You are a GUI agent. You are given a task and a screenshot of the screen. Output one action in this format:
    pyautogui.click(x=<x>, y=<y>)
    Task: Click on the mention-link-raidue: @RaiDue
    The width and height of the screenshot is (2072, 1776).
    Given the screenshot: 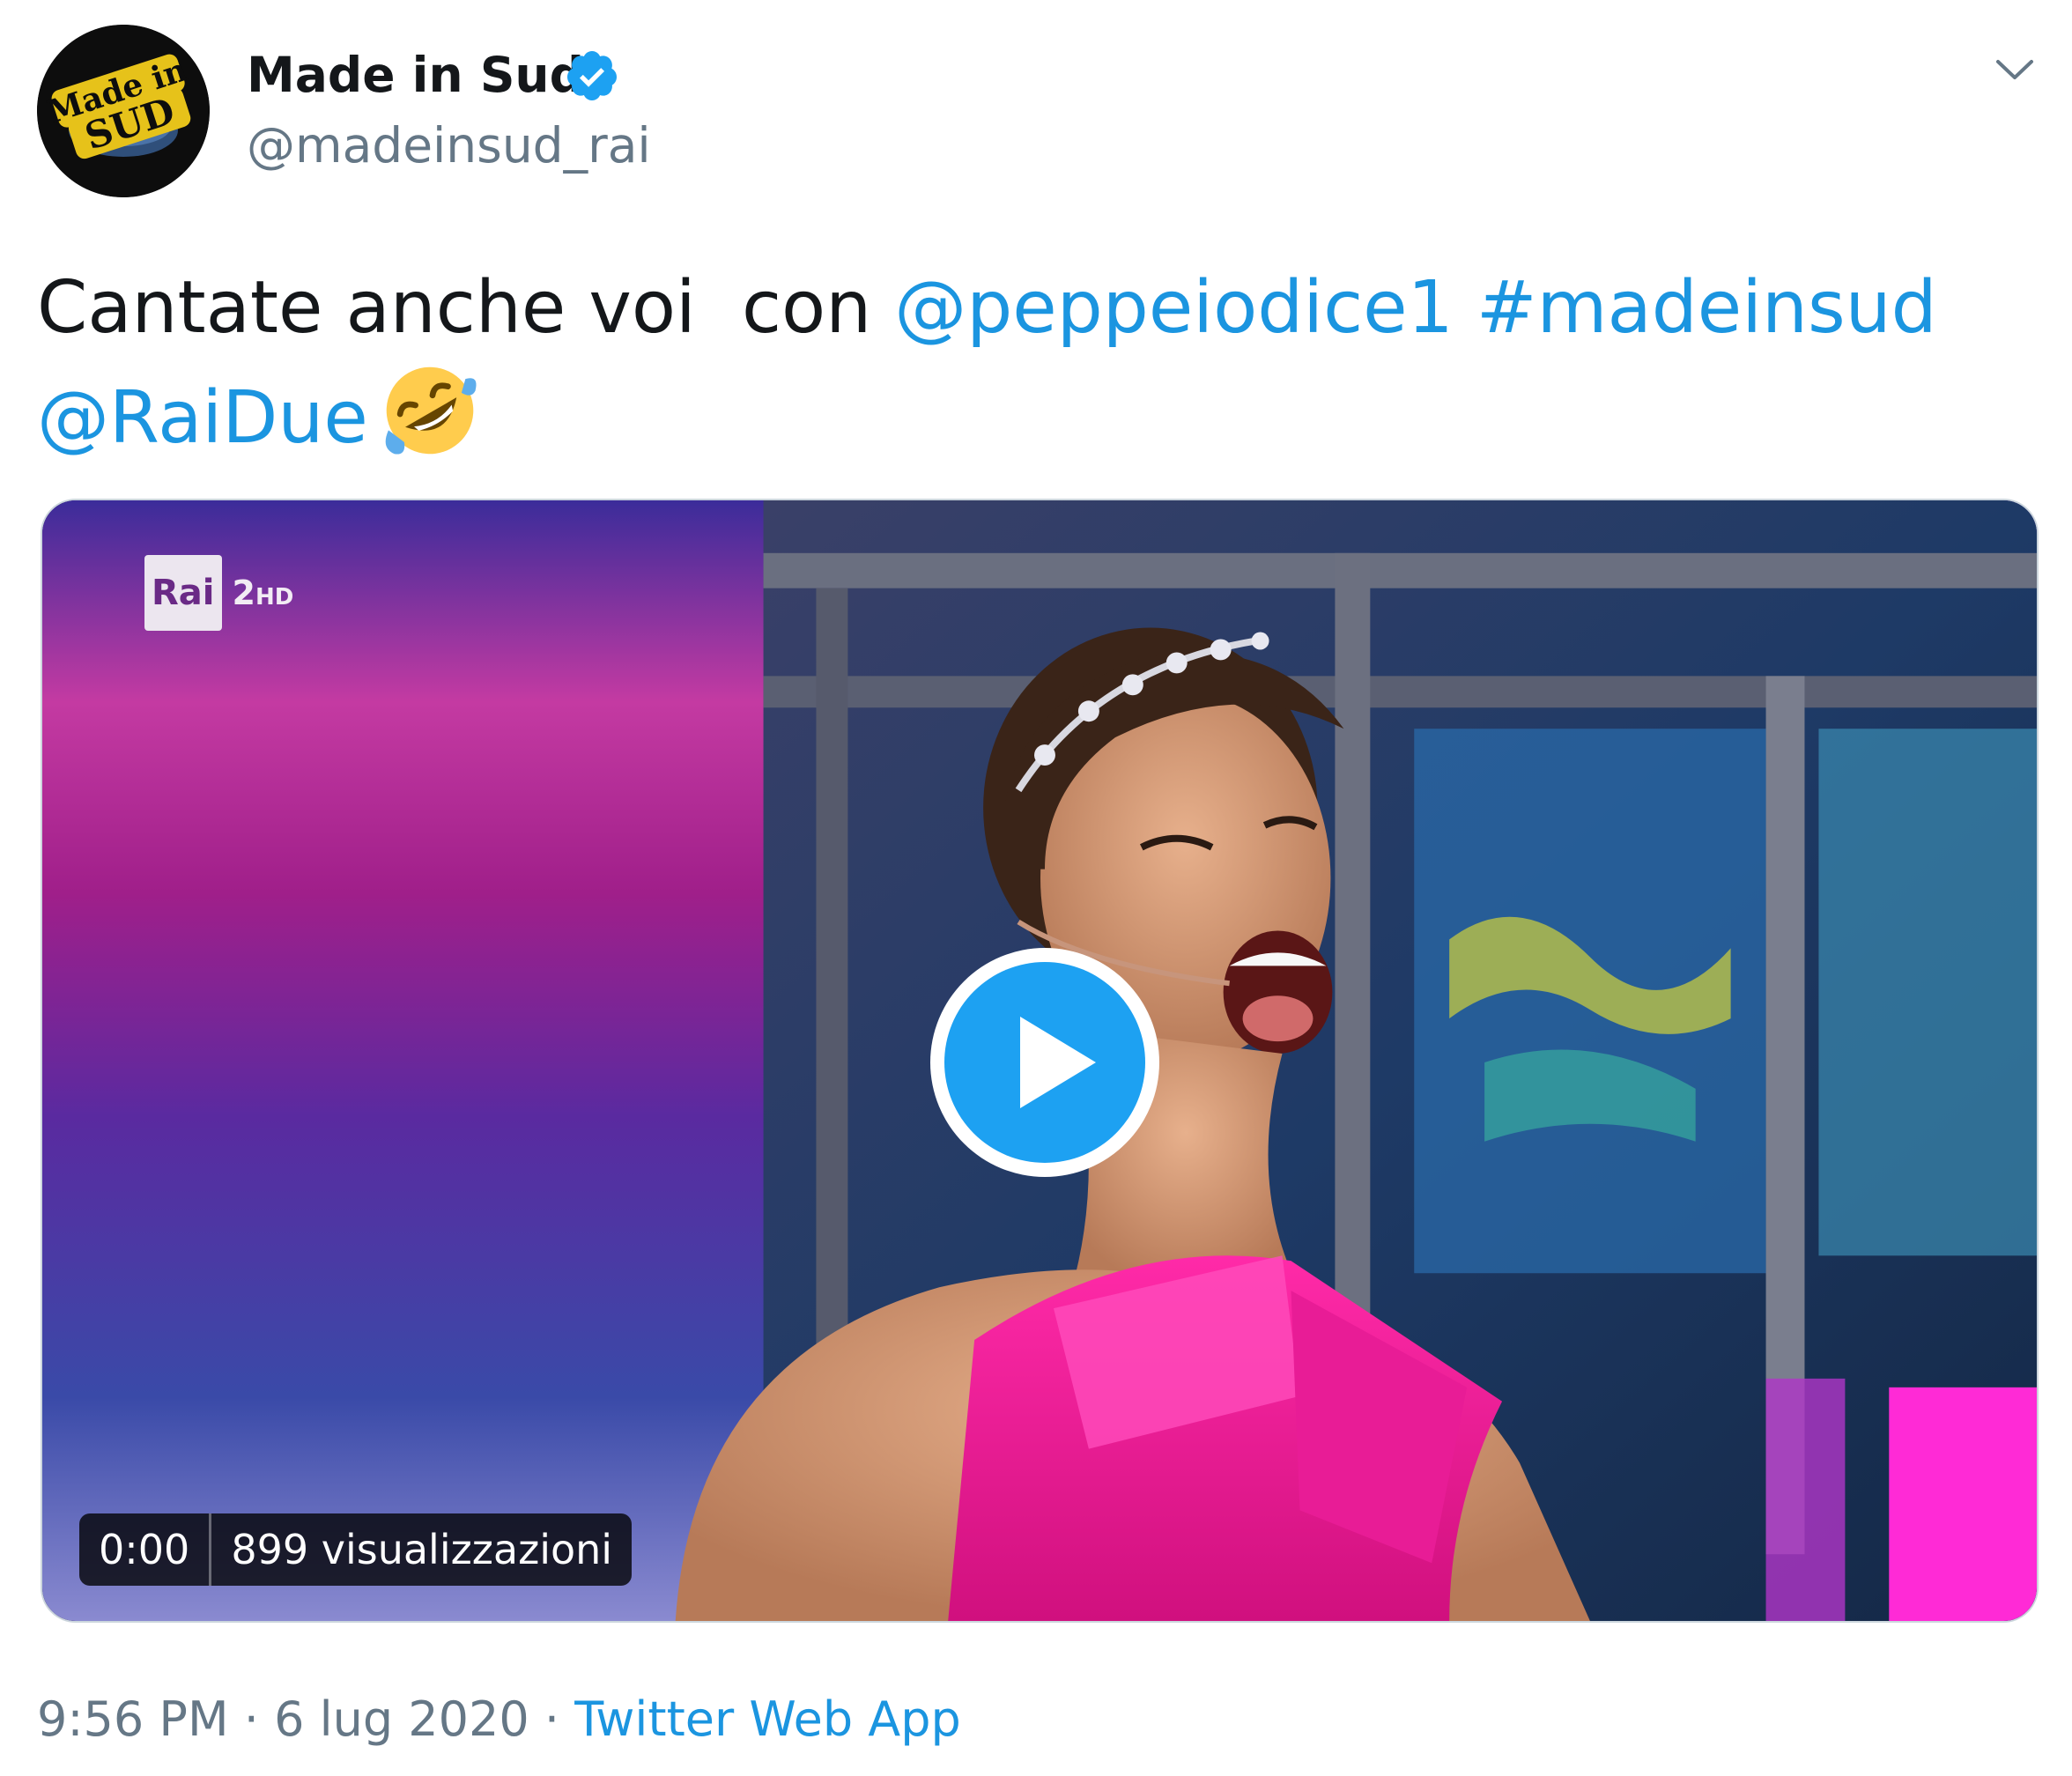 What is the action you would take?
    pyautogui.click(x=202, y=418)
    